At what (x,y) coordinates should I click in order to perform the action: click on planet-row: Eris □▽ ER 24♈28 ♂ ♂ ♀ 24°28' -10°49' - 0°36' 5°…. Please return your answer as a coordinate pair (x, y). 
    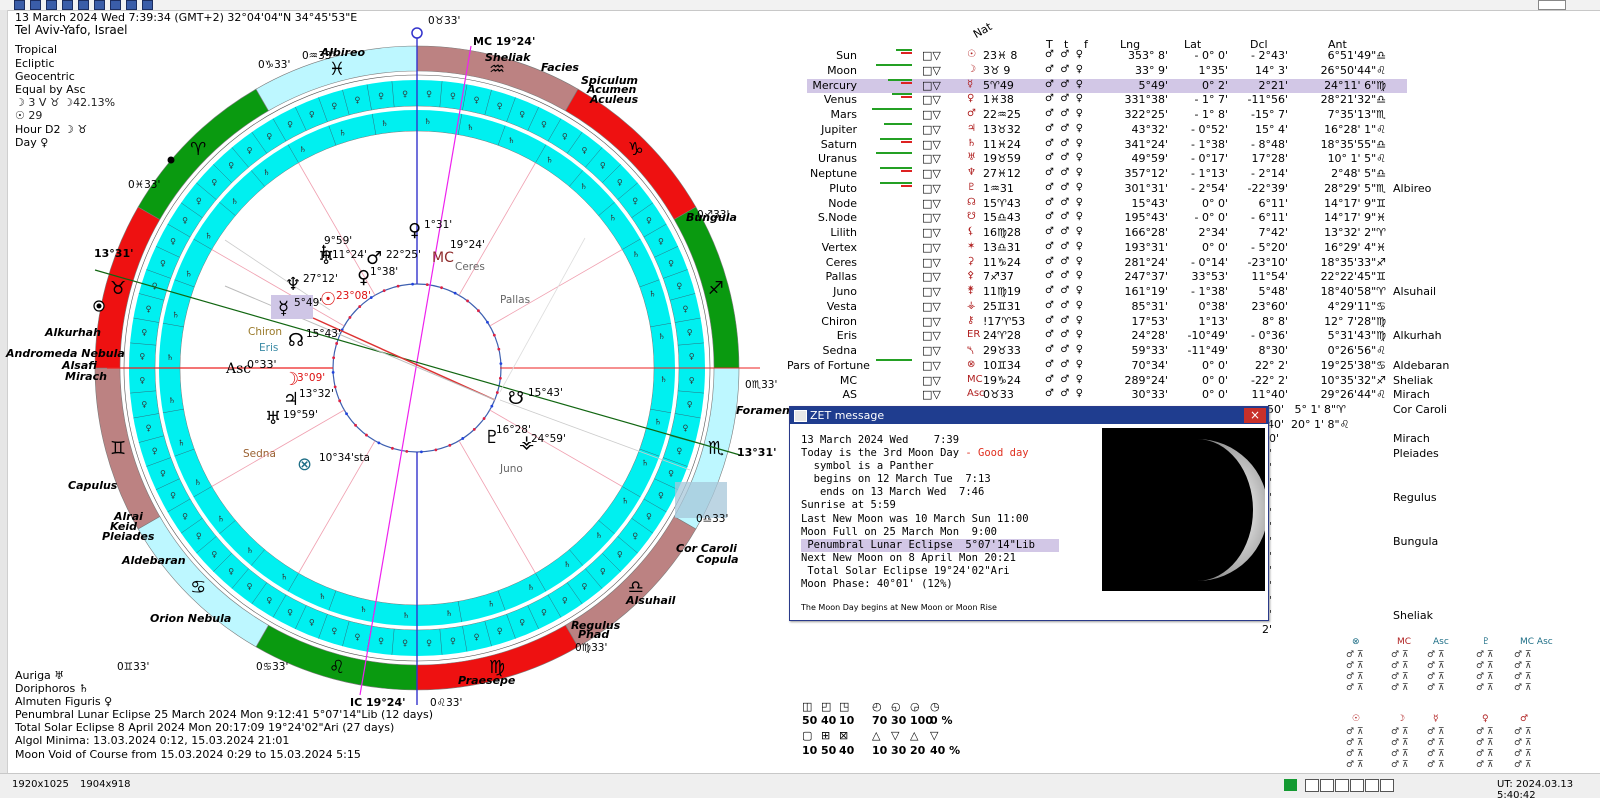
    Looking at the image, I should click on (1097, 336).